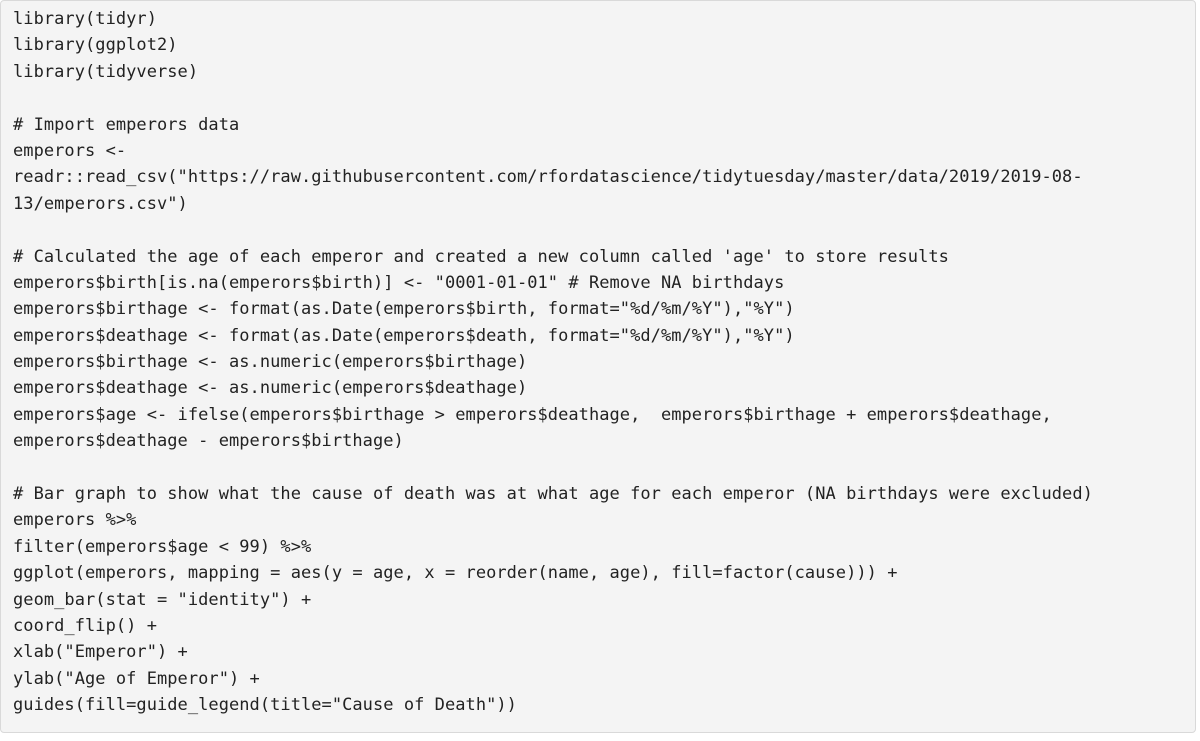 Image resolution: width=1200 pixels, height=741 pixels. What do you see at coordinates (162, 599) in the screenshot?
I see `code-line: geom_bar(stat = "identity") +` at bounding box center [162, 599].